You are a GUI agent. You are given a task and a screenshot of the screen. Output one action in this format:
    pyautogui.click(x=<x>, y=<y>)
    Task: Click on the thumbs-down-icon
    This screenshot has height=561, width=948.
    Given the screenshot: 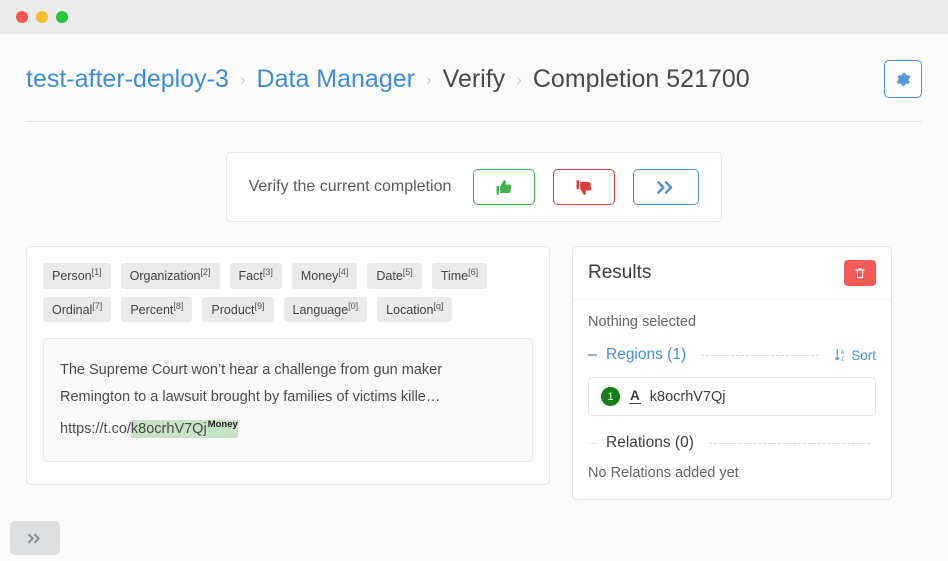 What is the action you would take?
    pyautogui.click(x=584, y=187)
    